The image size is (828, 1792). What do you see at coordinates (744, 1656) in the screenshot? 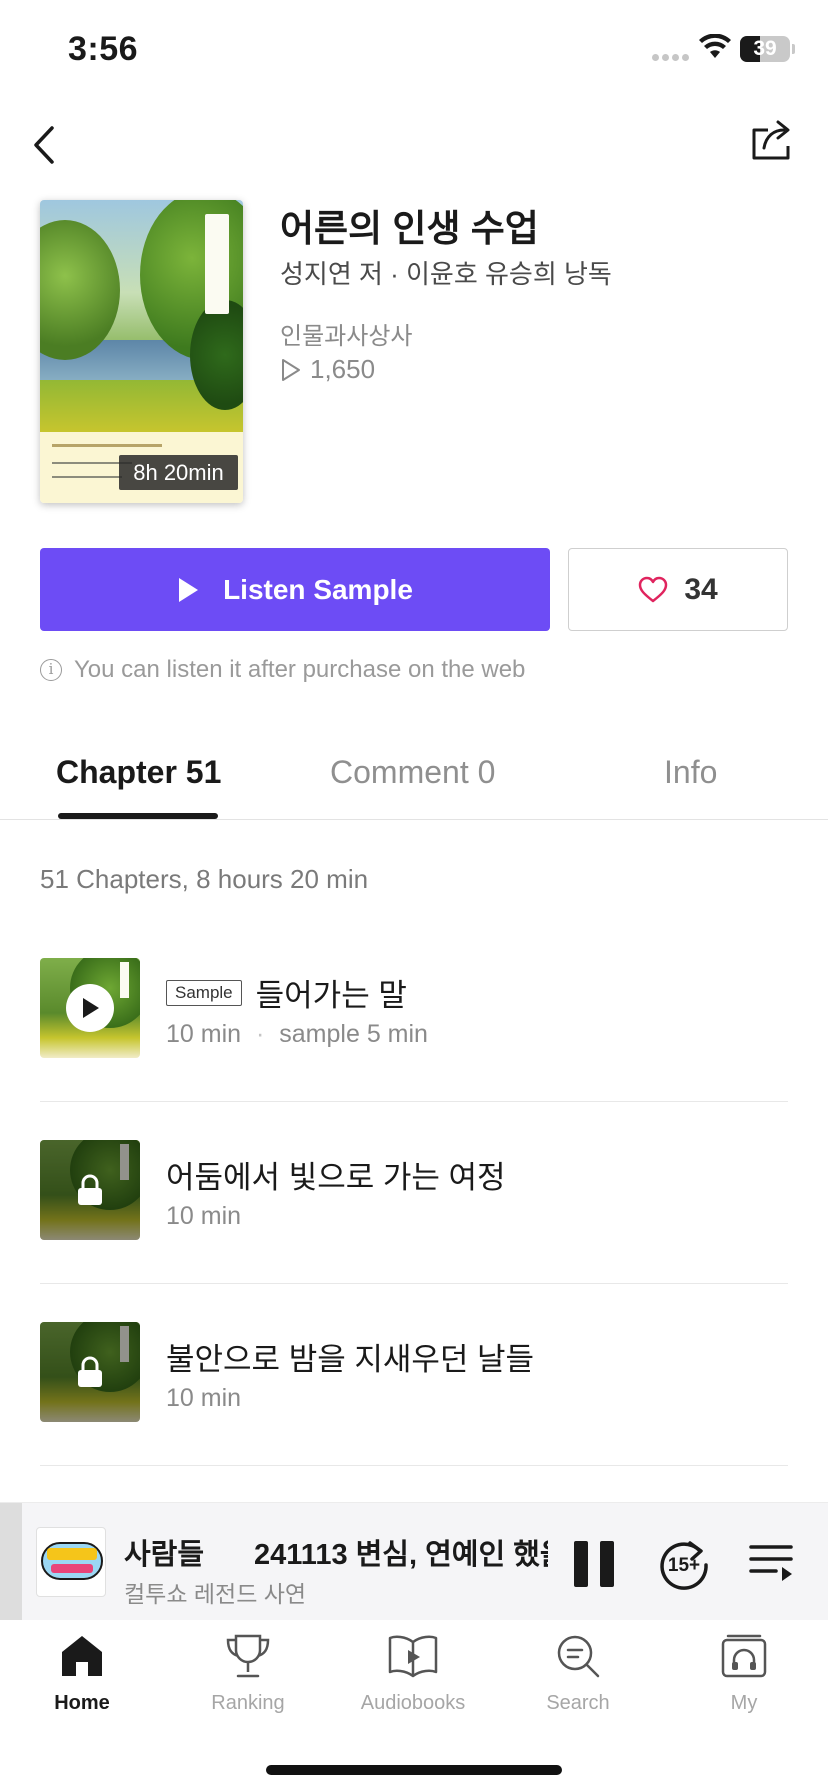
I see `my-headphones-icon` at bounding box center [744, 1656].